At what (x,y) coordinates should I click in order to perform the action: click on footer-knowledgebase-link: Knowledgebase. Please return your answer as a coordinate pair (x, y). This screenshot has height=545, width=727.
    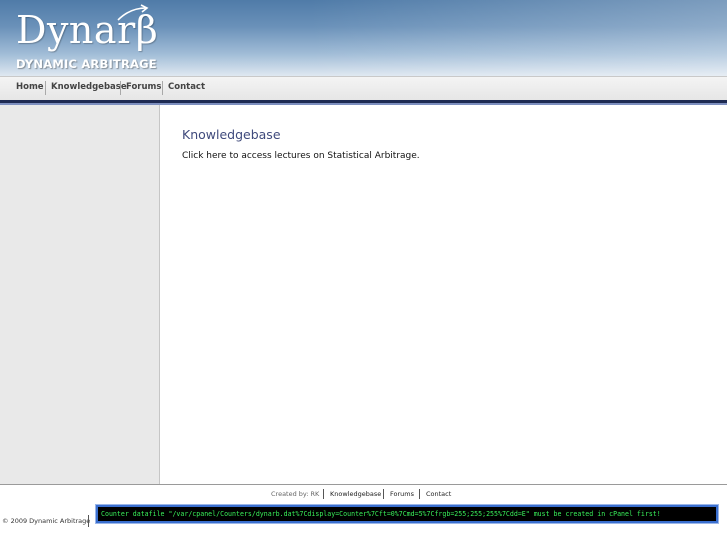
    Looking at the image, I should click on (355, 494).